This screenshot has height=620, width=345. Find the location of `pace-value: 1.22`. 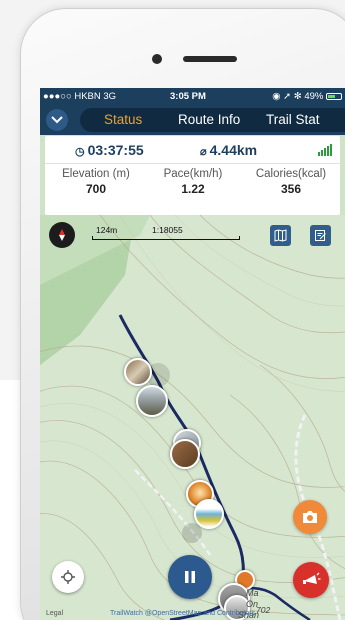

pace-value: 1.22 is located at coordinates (193, 189).